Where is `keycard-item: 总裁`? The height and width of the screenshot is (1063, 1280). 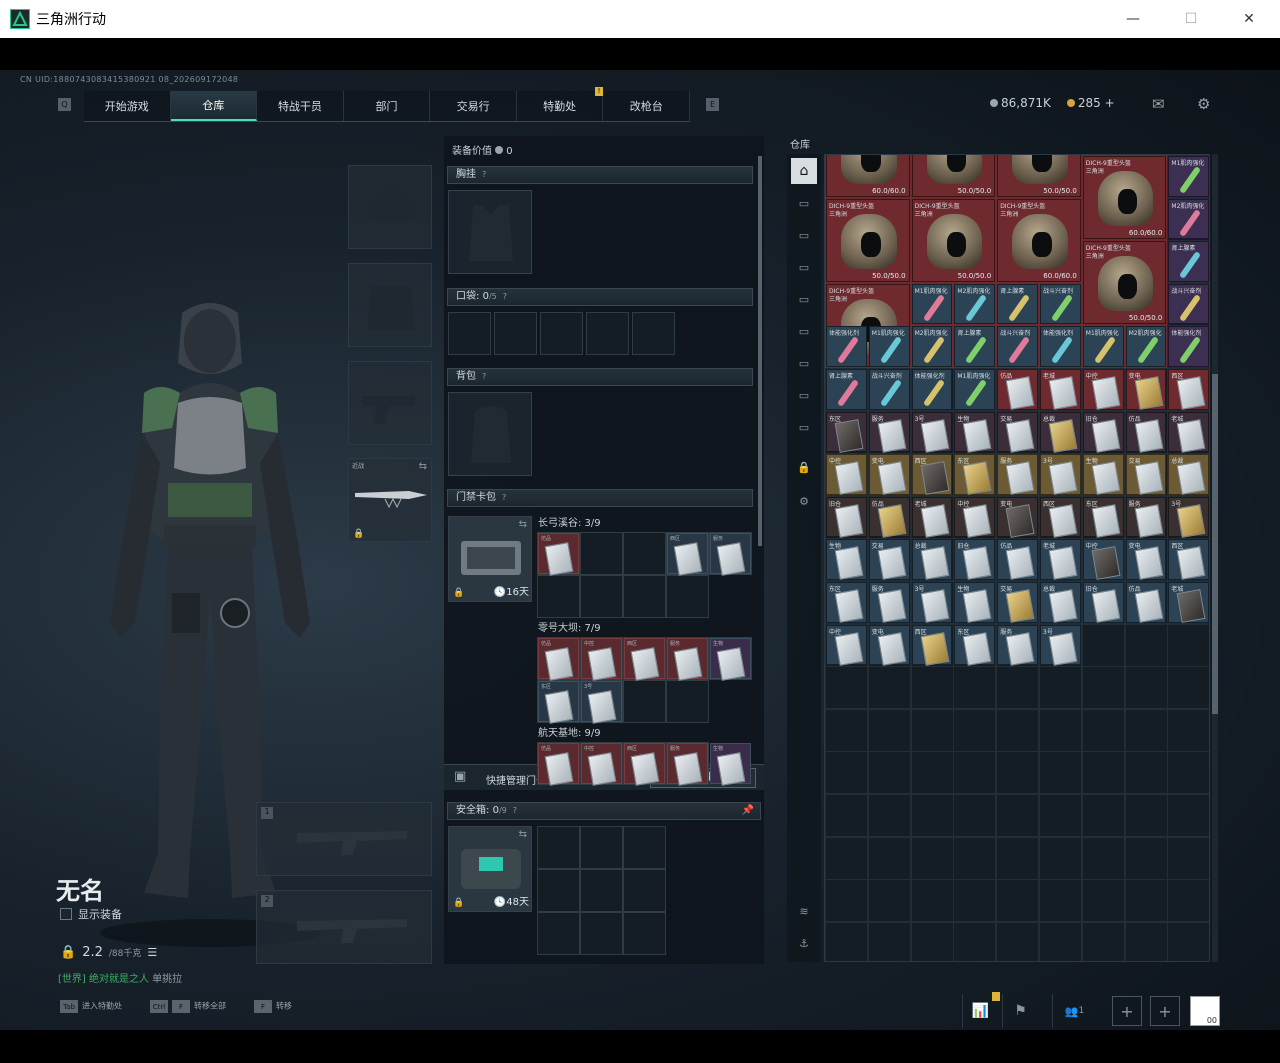
keycard-item: 总裁 is located at coordinates (1188, 475).